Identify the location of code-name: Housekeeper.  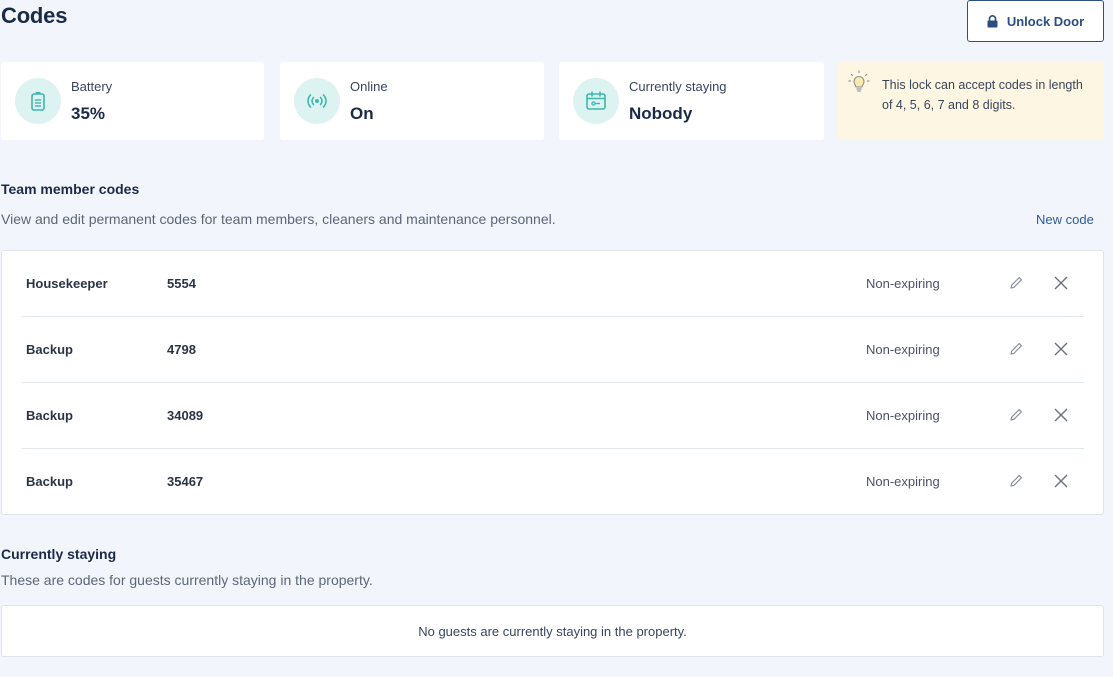
(67, 283).